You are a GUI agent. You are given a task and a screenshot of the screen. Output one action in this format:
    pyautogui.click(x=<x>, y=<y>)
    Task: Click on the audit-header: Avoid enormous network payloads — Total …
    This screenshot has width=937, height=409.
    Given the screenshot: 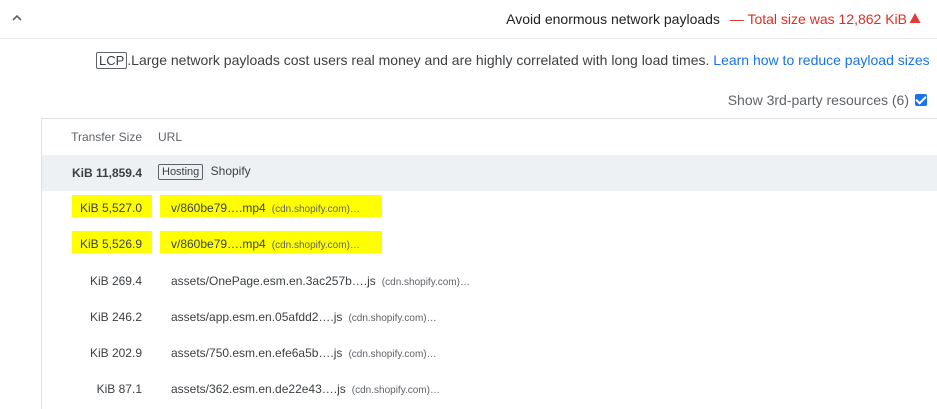 What is the action you would take?
    pyautogui.click(x=468, y=19)
    